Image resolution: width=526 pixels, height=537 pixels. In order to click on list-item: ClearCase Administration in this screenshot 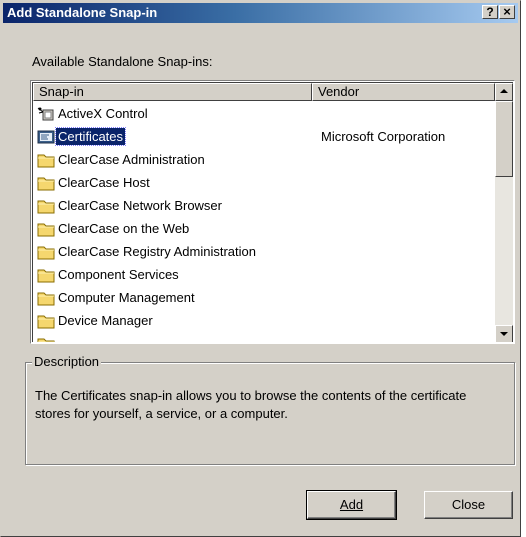, I will do `click(263, 159)`.